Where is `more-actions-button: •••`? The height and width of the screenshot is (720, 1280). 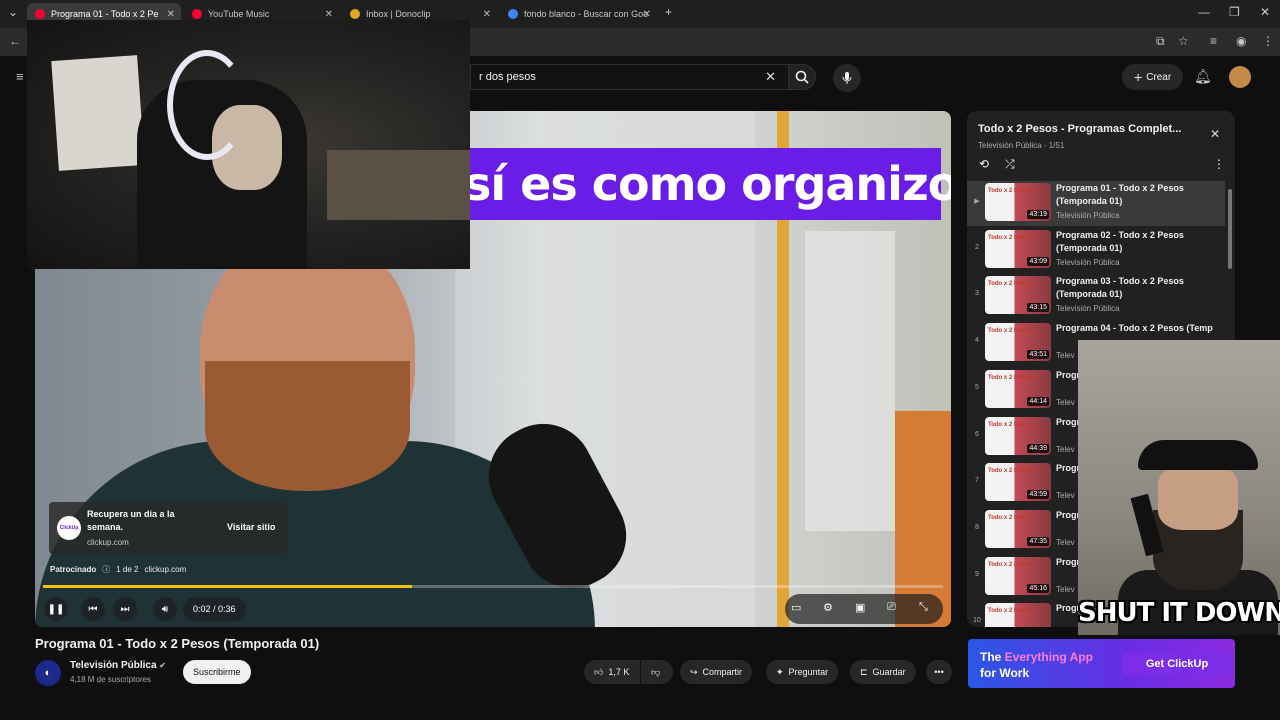
more-actions-button: ••• is located at coordinates (939, 672).